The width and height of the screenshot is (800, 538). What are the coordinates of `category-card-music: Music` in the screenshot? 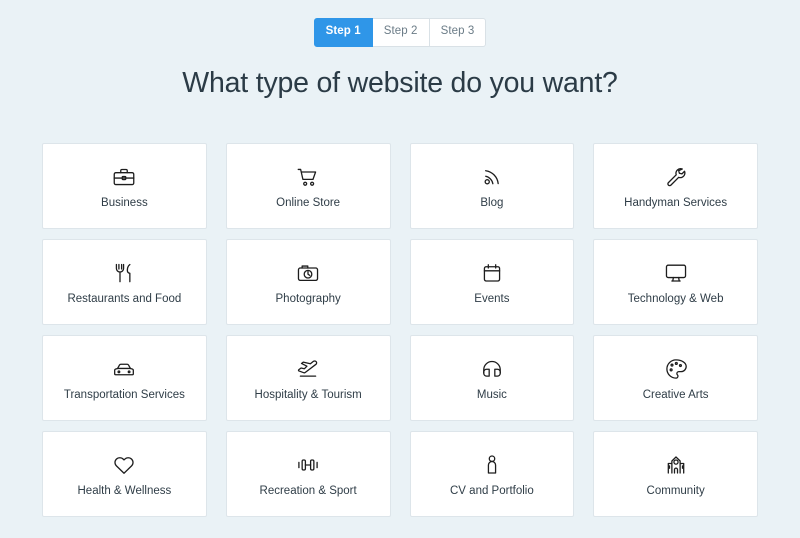 It's located at (492, 377).